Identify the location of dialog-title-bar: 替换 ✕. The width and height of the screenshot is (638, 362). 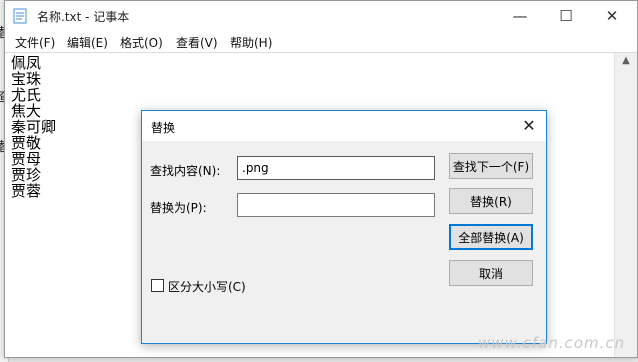
(344, 126).